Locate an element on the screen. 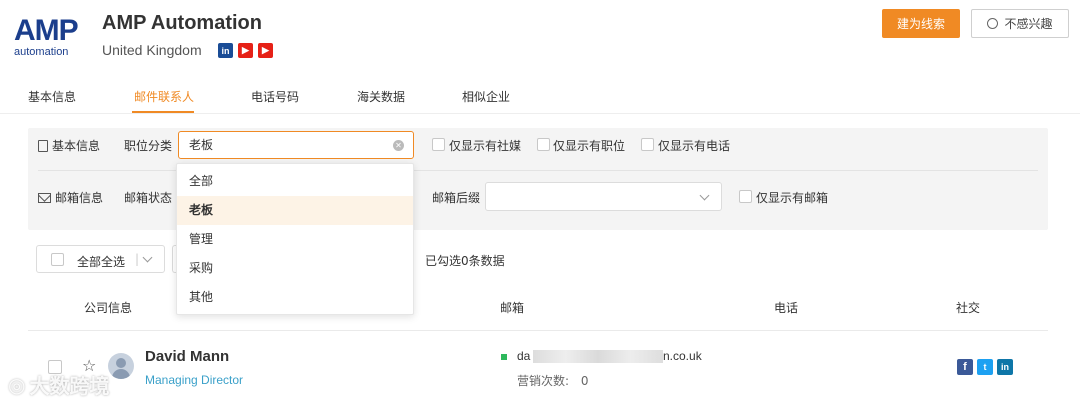  select-all-control: 全部全选 | is located at coordinates (100, 259).